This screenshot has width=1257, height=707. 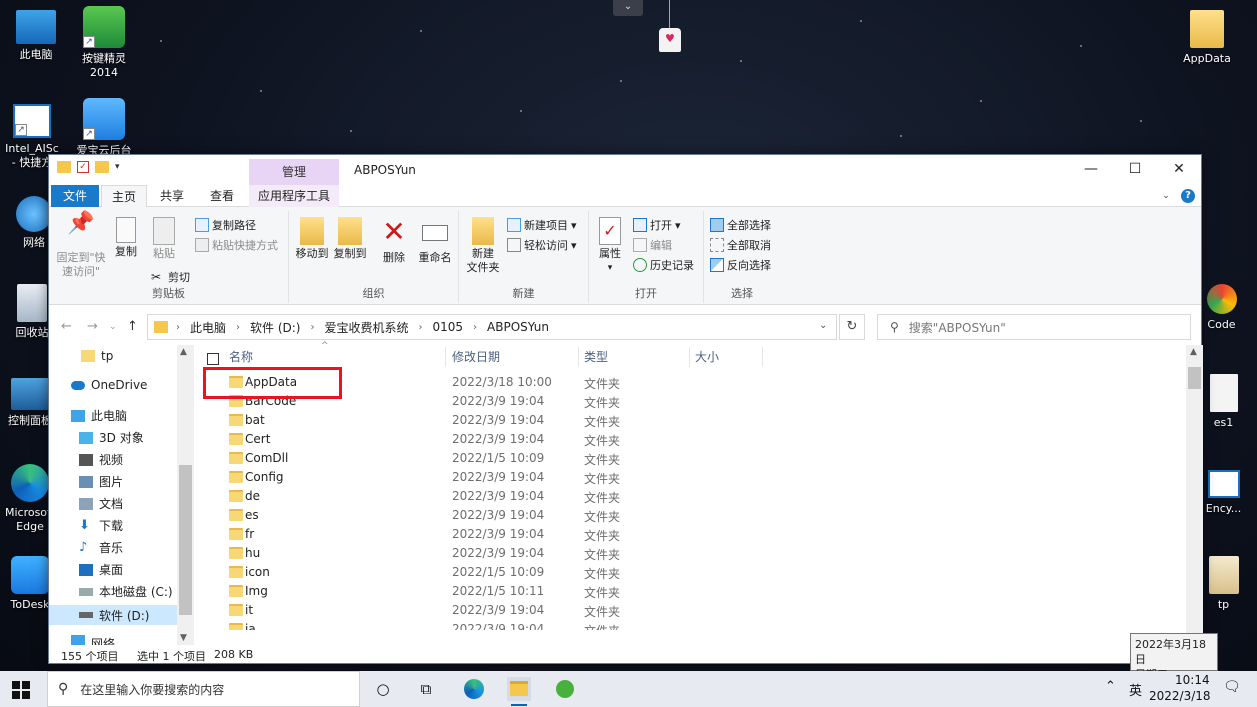 I want to click on ime-language-indicator: 英, so click(x=1135, y=689).